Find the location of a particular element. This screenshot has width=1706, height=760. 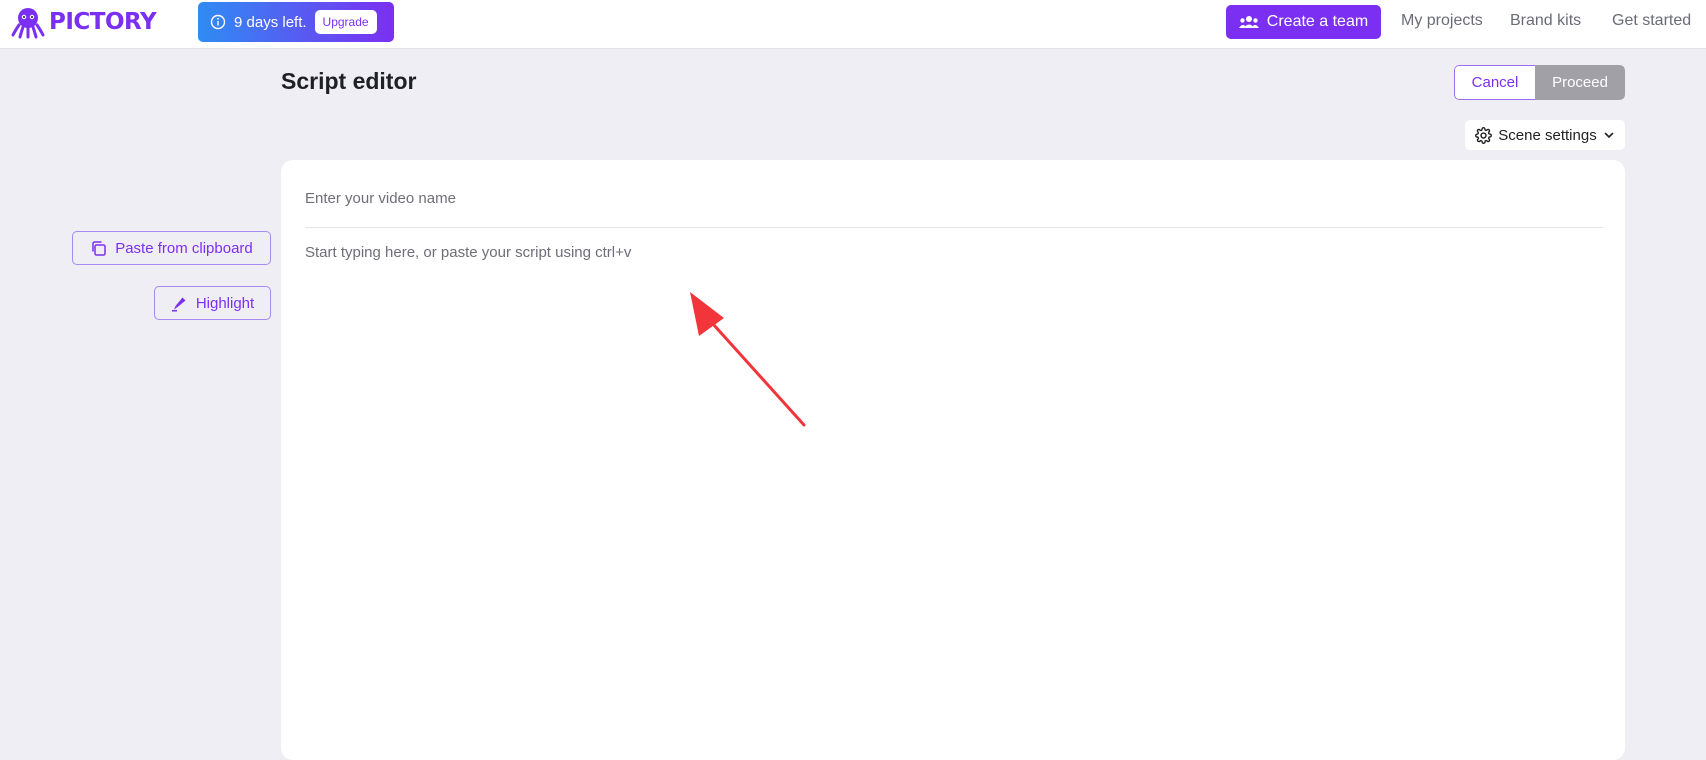

paste-from-clipboard-button: Paste from clipboard is located at coordinates (171, 248).